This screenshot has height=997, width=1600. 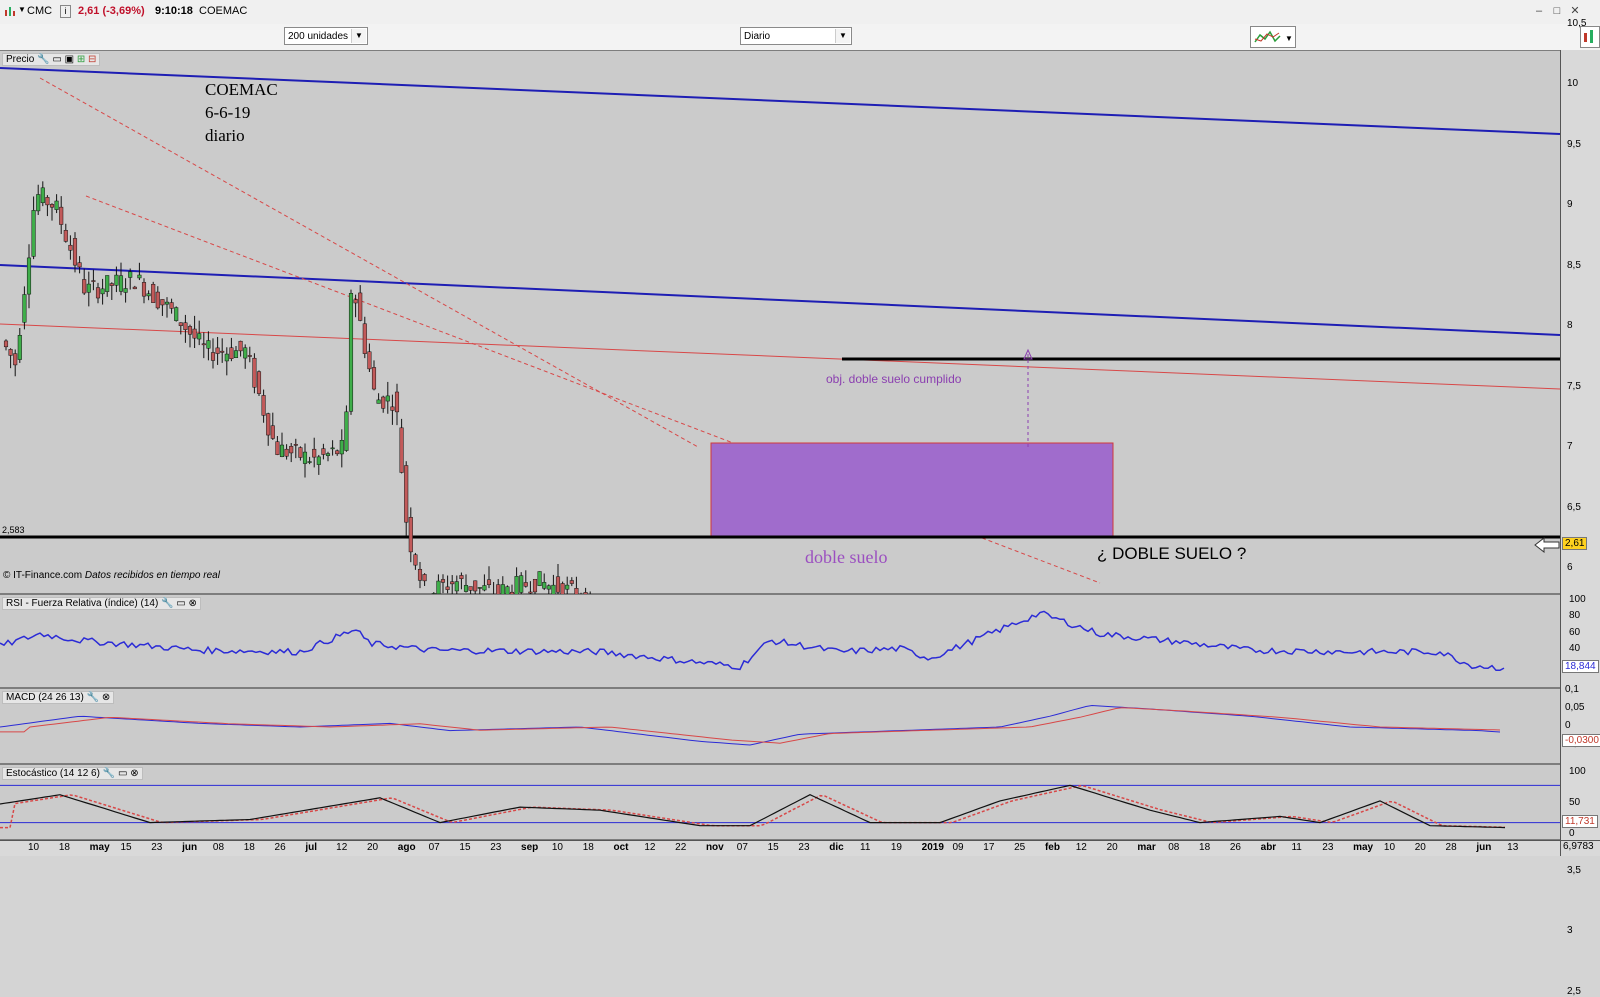 What do you see at coordinates (22, 9) in the screenshot?
I see `symbol-dropdown-icon: ▼` at bounding box center [22, 9].